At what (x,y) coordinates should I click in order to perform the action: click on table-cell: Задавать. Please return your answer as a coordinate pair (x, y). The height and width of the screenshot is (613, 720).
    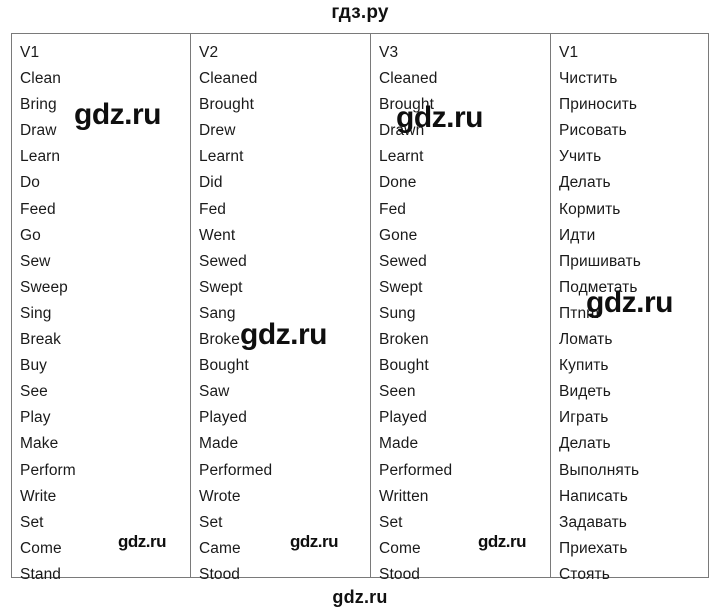
    Looking at the image, I should click on (593, 522).